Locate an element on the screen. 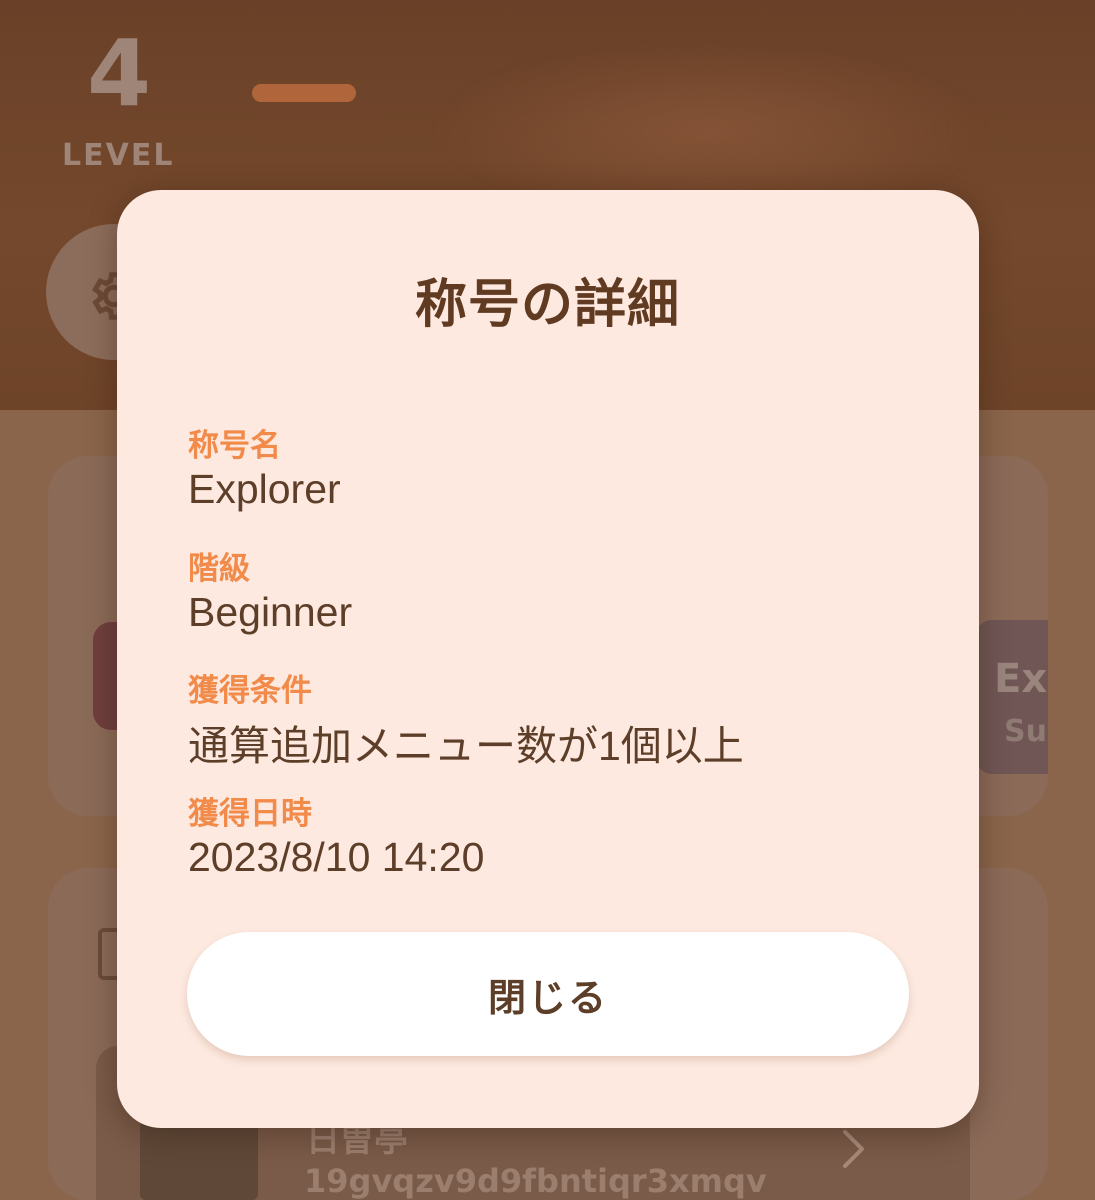 The width and height of the screenshot is (1095, 1200). list-item-id: 19gvqzv9d9fbntiqr3xmqv is located at coordinates (535, 1181).